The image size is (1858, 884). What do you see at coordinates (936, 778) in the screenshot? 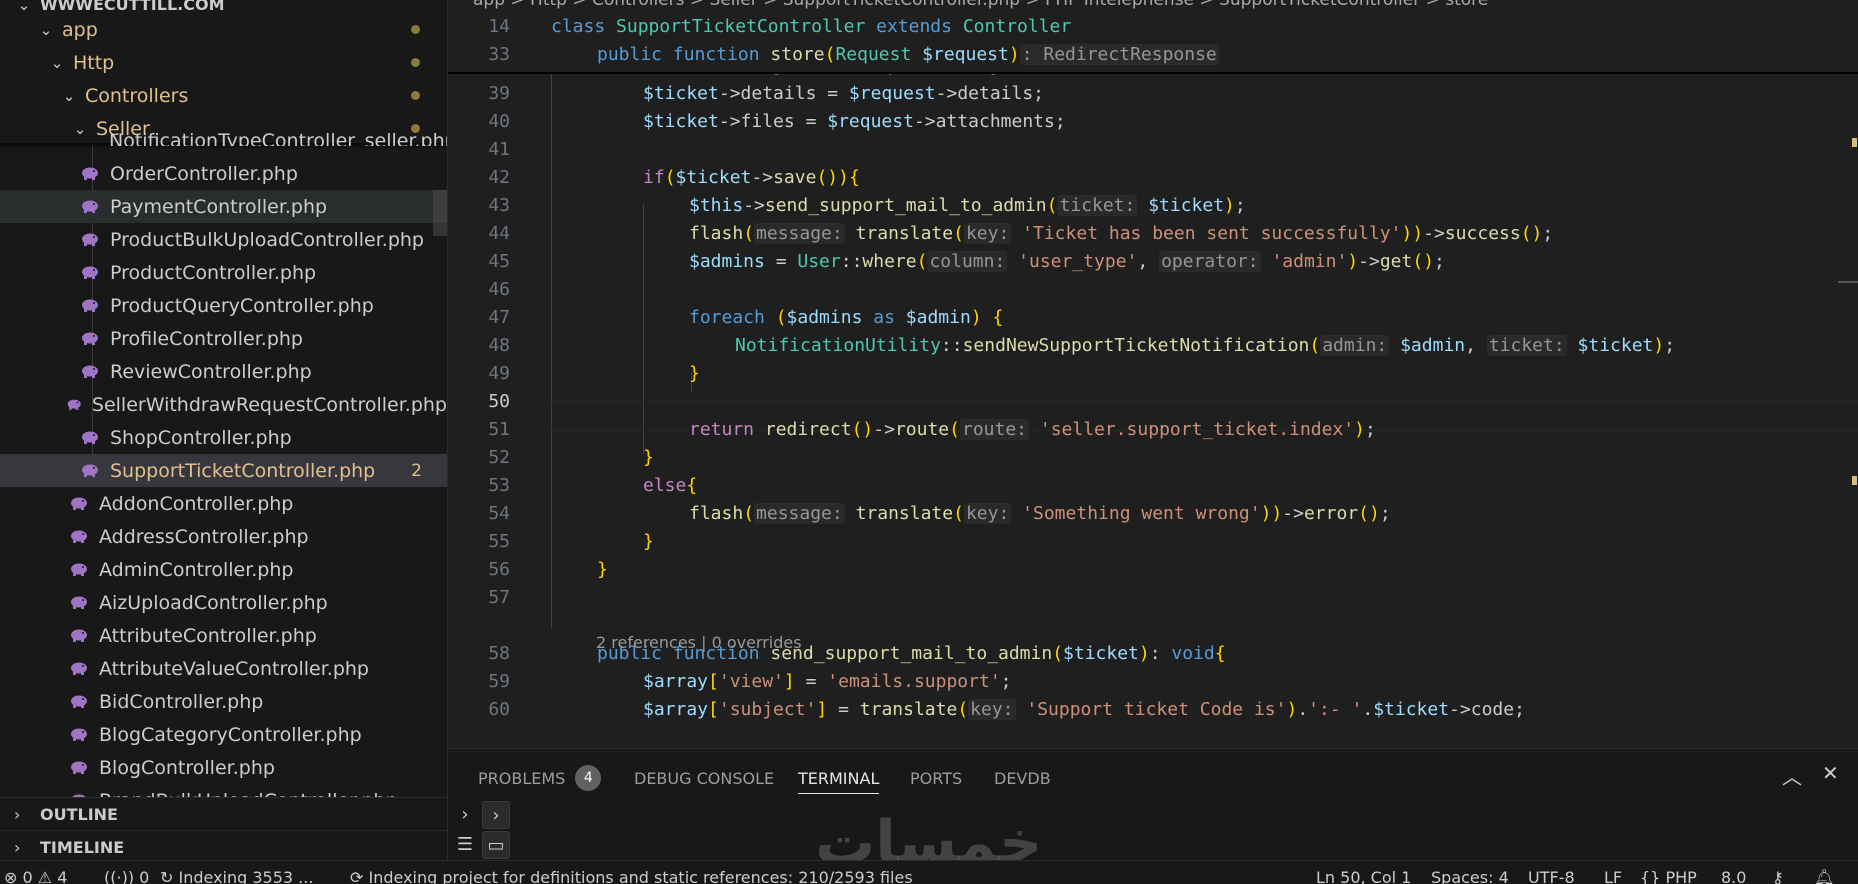
I see `tab-ports: PORTS` at bounding box center [936, 778].